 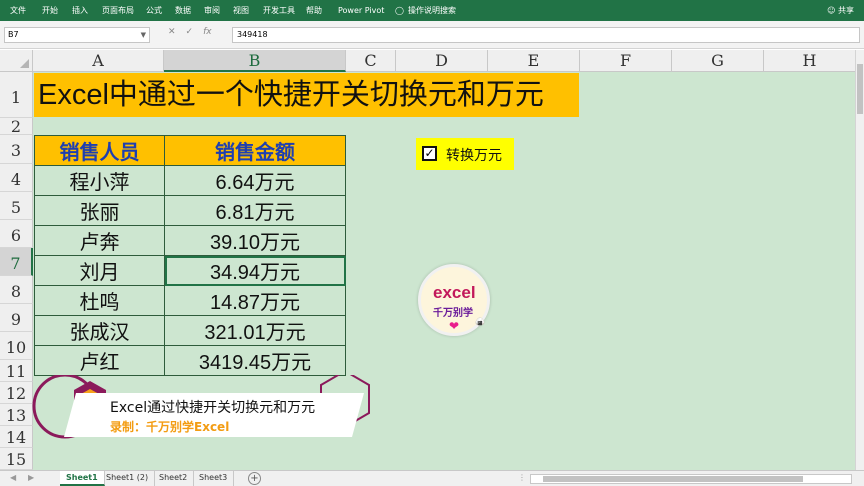 I want to click on table-row: 张成汉 321.01万元, so click(x=190, y=330).